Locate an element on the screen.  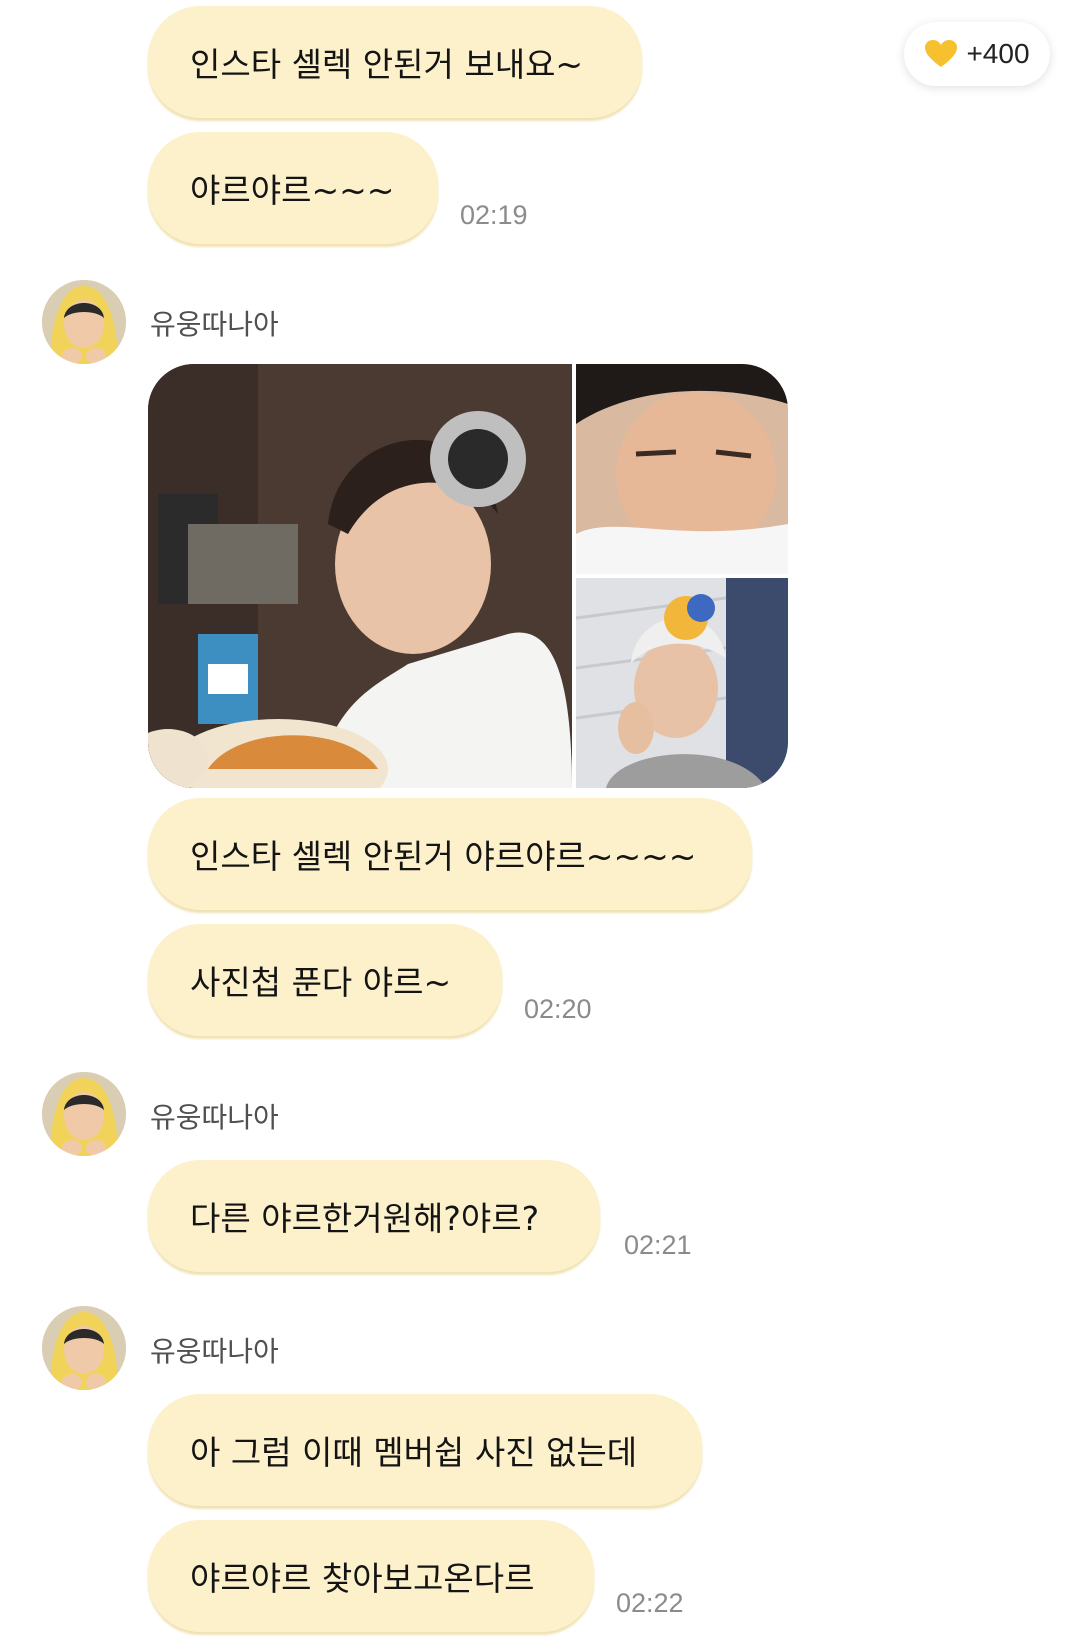
message-bubble: 야르야르 찾아보고온다르 is located at coordinates (371, 1576).